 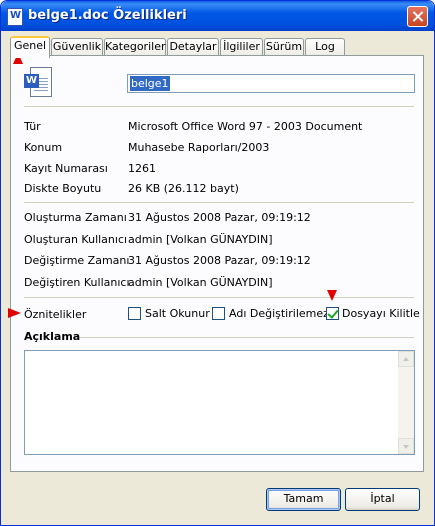 I want to click on vertical-scrollbar, so click(x=406, y=402).